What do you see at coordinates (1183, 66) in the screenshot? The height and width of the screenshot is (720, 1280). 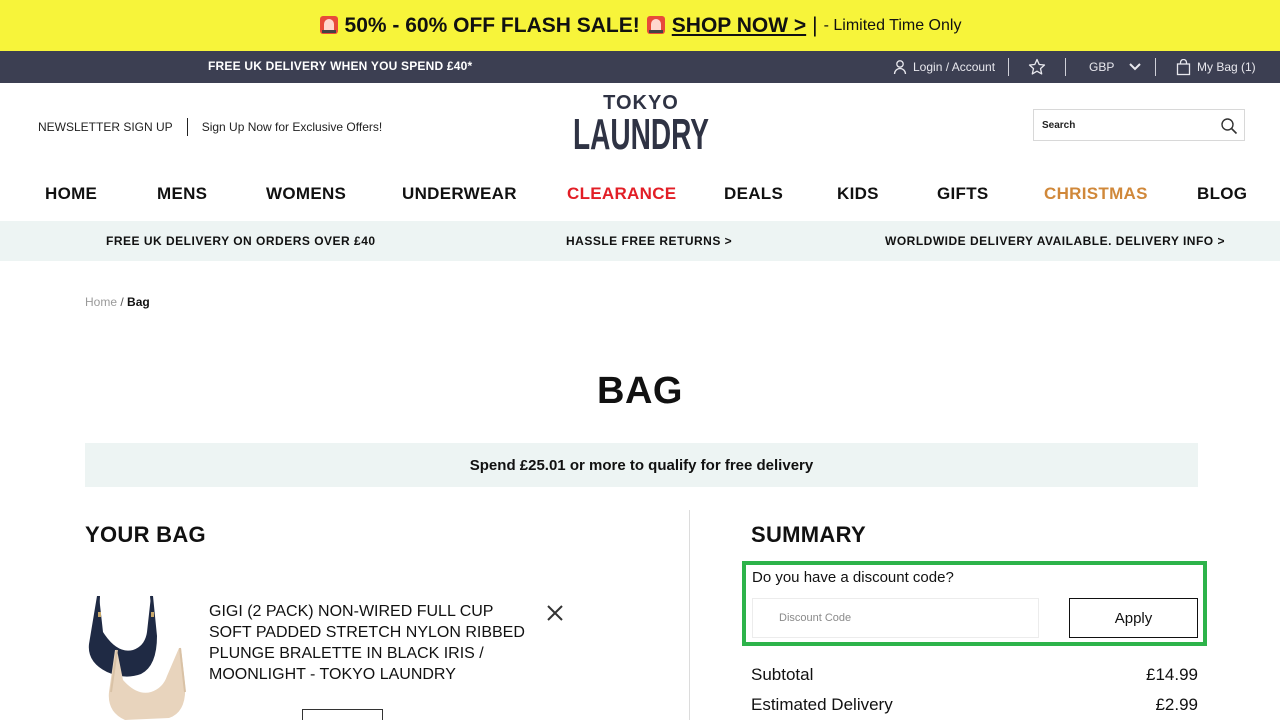 I see `shopping-bag-icon` at bounding box center [1183, 66].